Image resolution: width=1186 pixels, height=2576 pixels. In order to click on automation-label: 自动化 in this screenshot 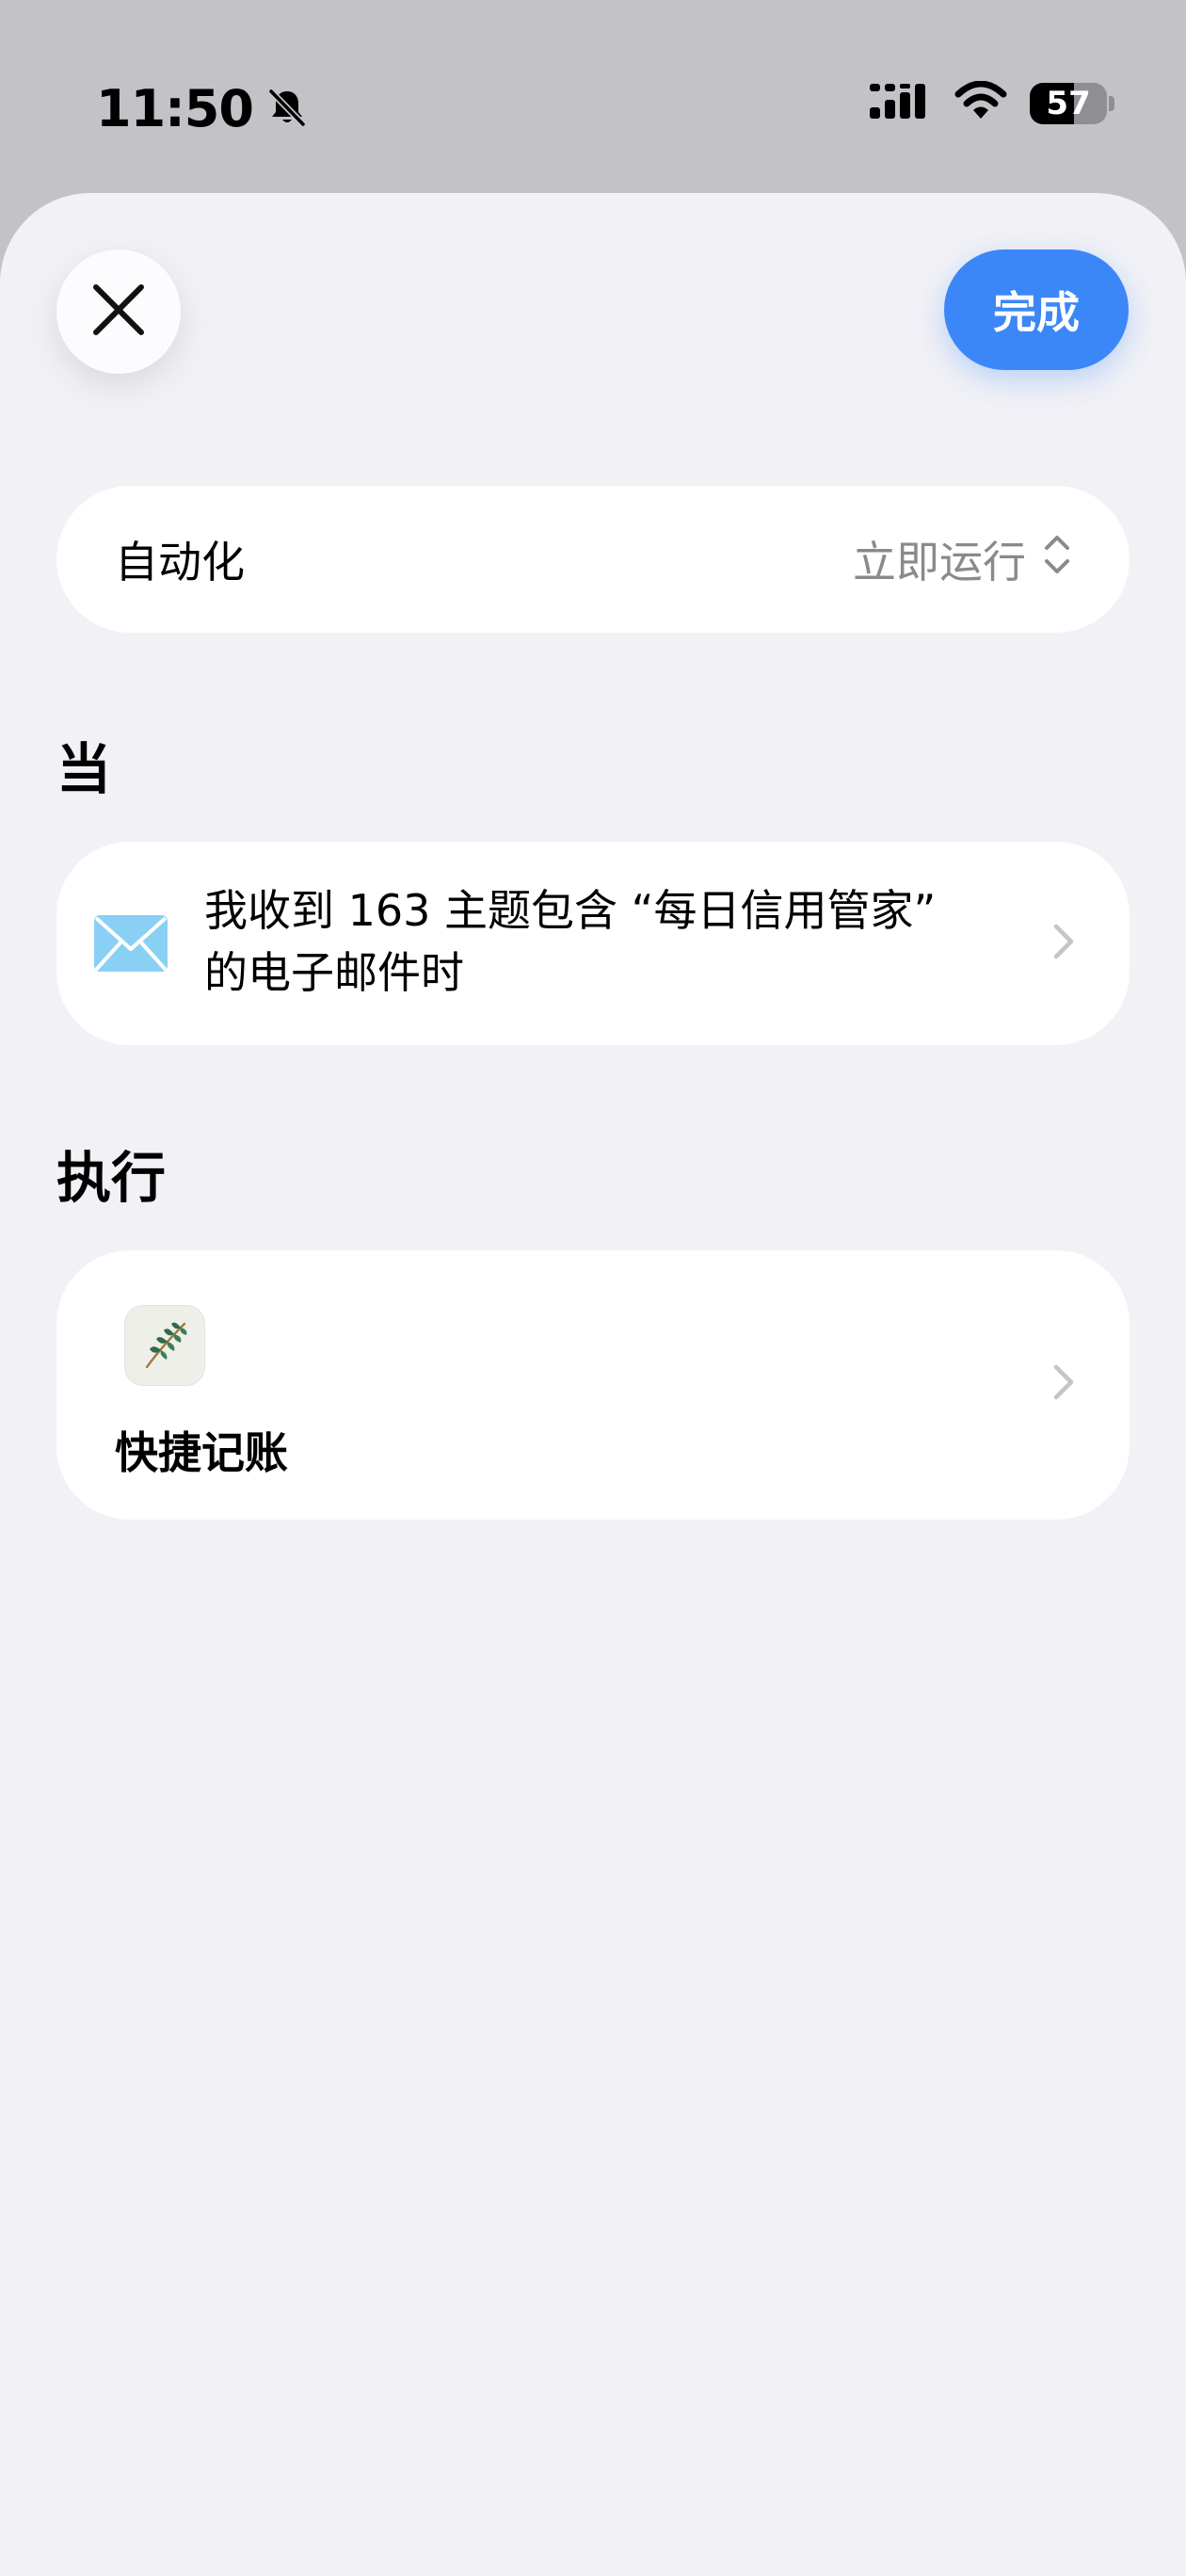, I will do `click(180, 562)`.